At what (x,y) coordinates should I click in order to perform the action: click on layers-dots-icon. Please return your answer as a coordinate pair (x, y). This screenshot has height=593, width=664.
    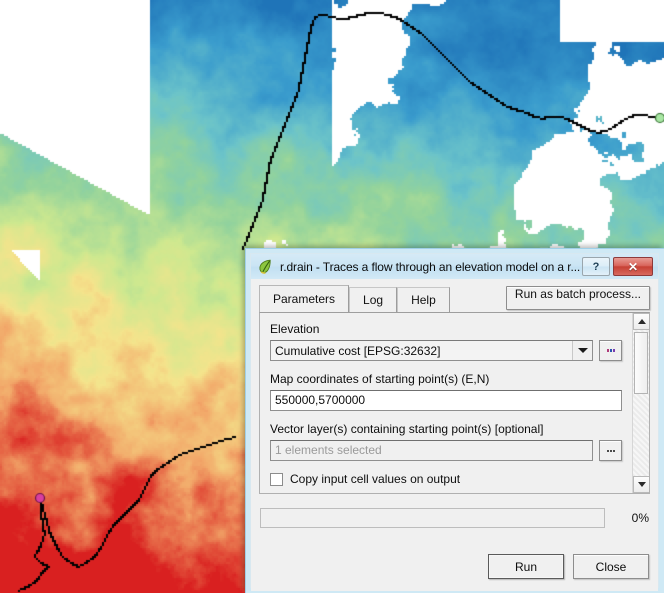
    Looking at the image, I should click on (610, 350).